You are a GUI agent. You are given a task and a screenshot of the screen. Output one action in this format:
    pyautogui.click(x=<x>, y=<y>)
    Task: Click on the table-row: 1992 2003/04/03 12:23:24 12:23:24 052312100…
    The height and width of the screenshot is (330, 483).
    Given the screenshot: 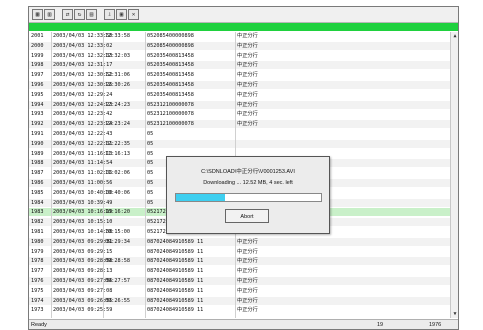 What is the action you would take?
    pyautogui.click(x=239, y=124)
    